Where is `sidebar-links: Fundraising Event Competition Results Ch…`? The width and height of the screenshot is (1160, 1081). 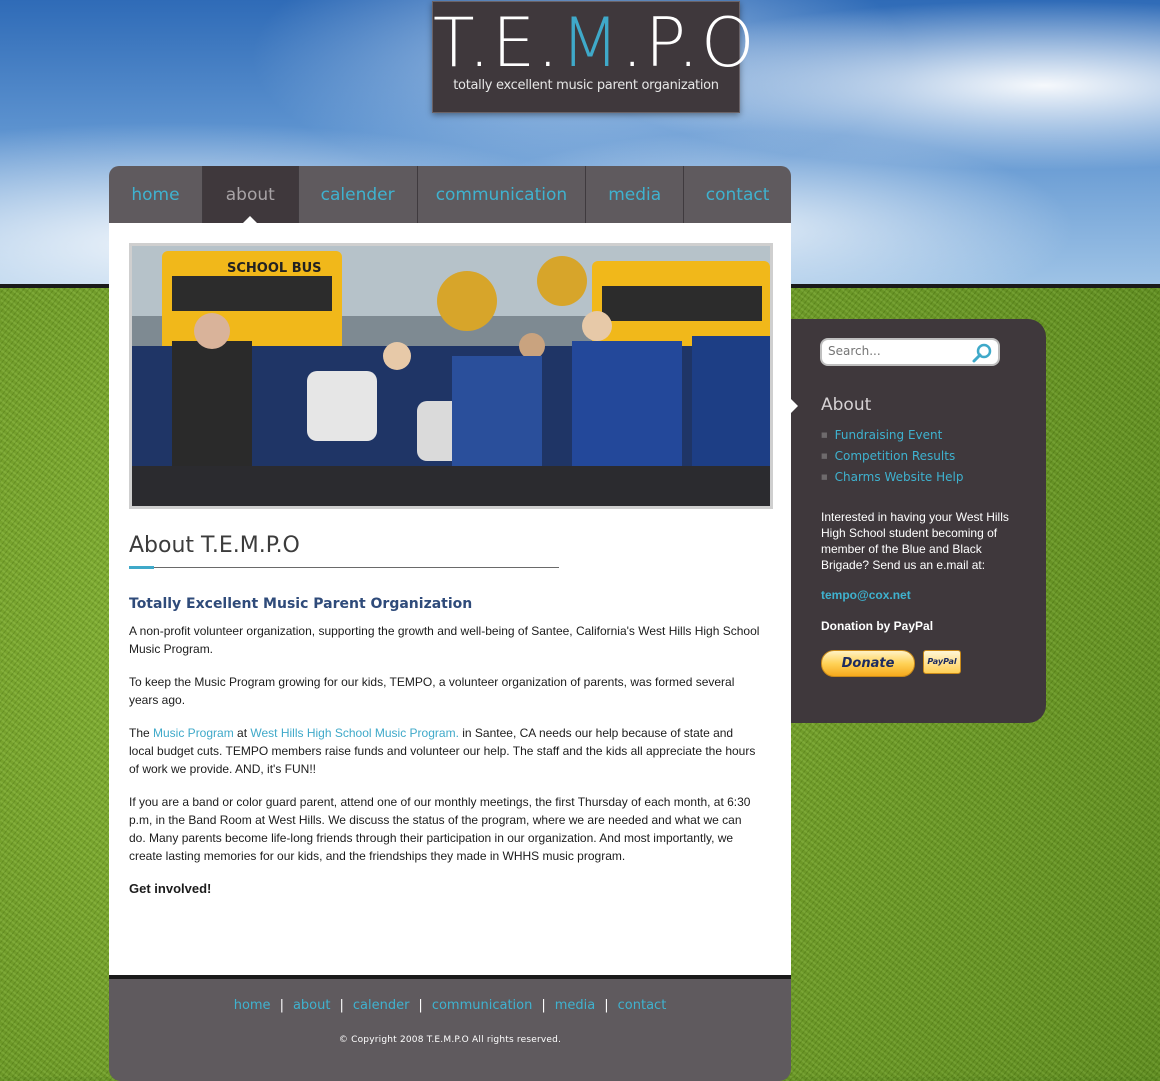
sidebar-links: Fundraising Event Competition Results Ch… is located at coordinates (892, 456).